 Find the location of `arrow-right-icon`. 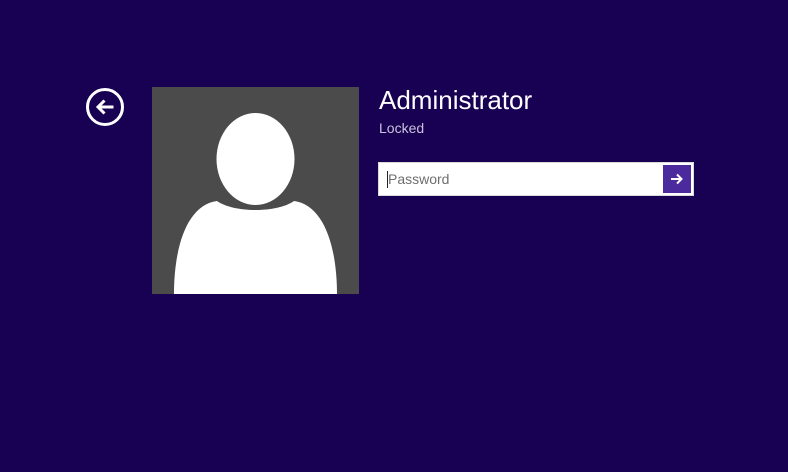

arrow-right-icon is located at coordinates (677, 179).